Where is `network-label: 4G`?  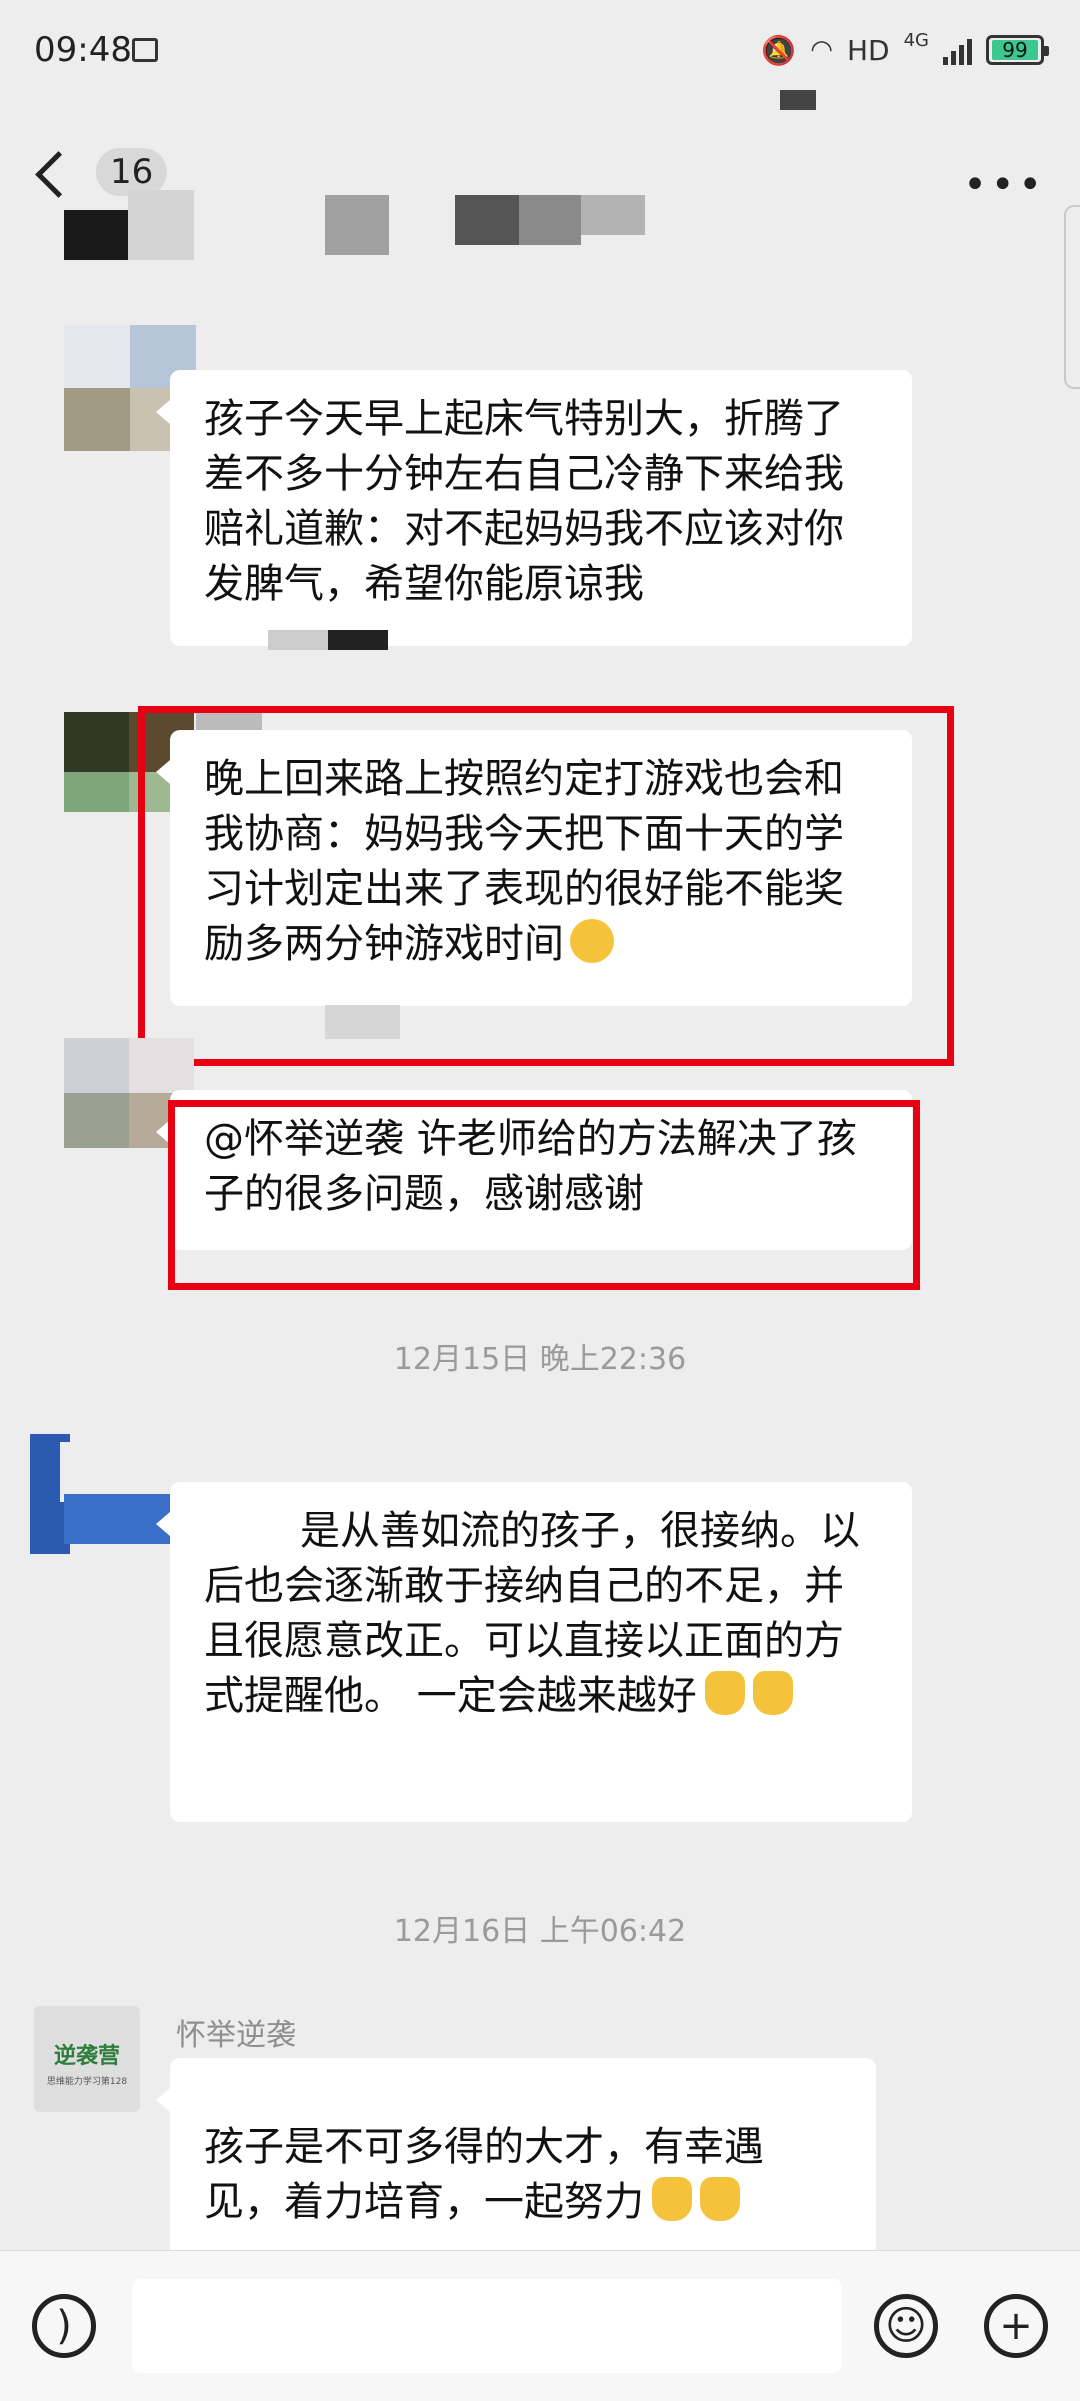
network-label: 4G is located at coordinates (916, 40).